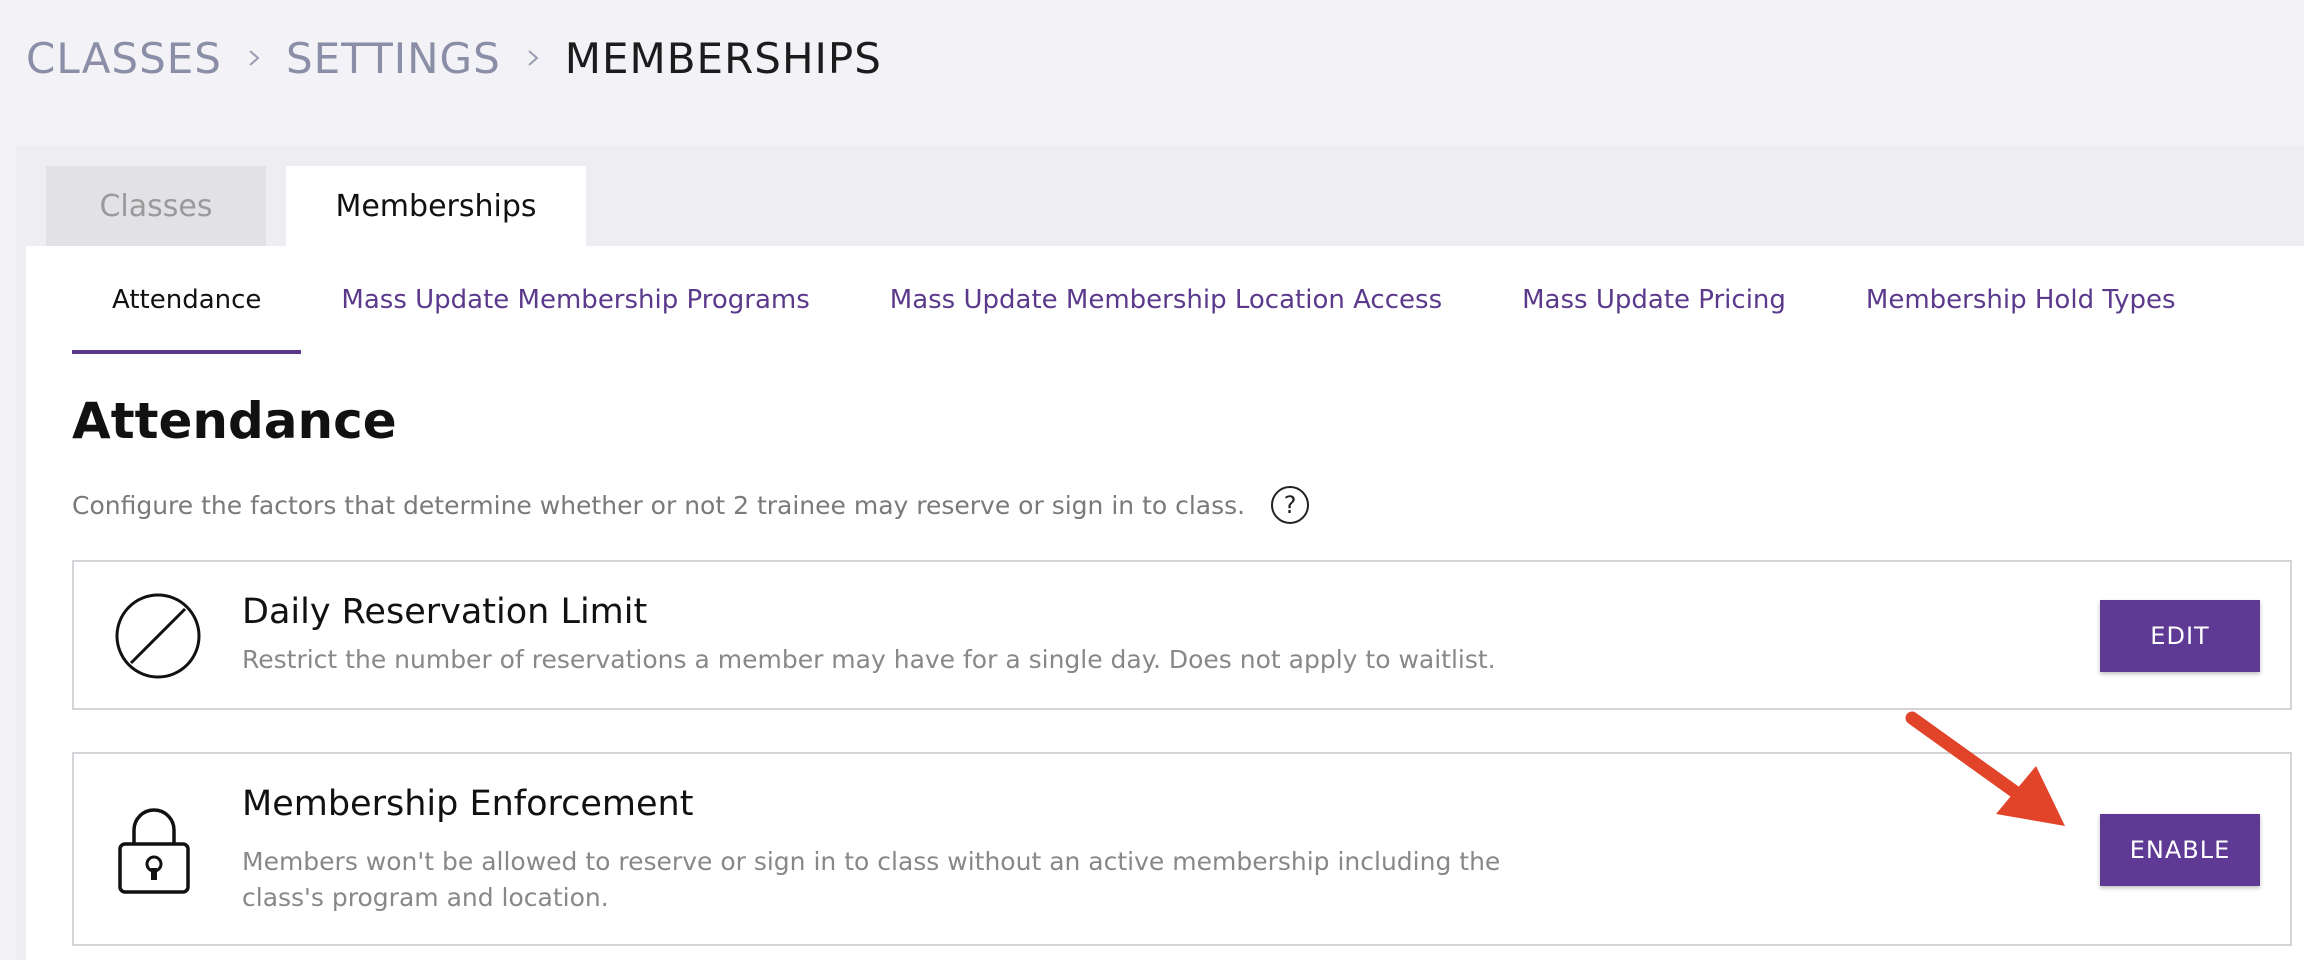 This screenshot has width=2304, height=960. What do you see at coordinates (723, 58) in the screenshot?
I see `breadcrumb-memberships: MEMBERSHIPS` at bounding box center [723, 58].